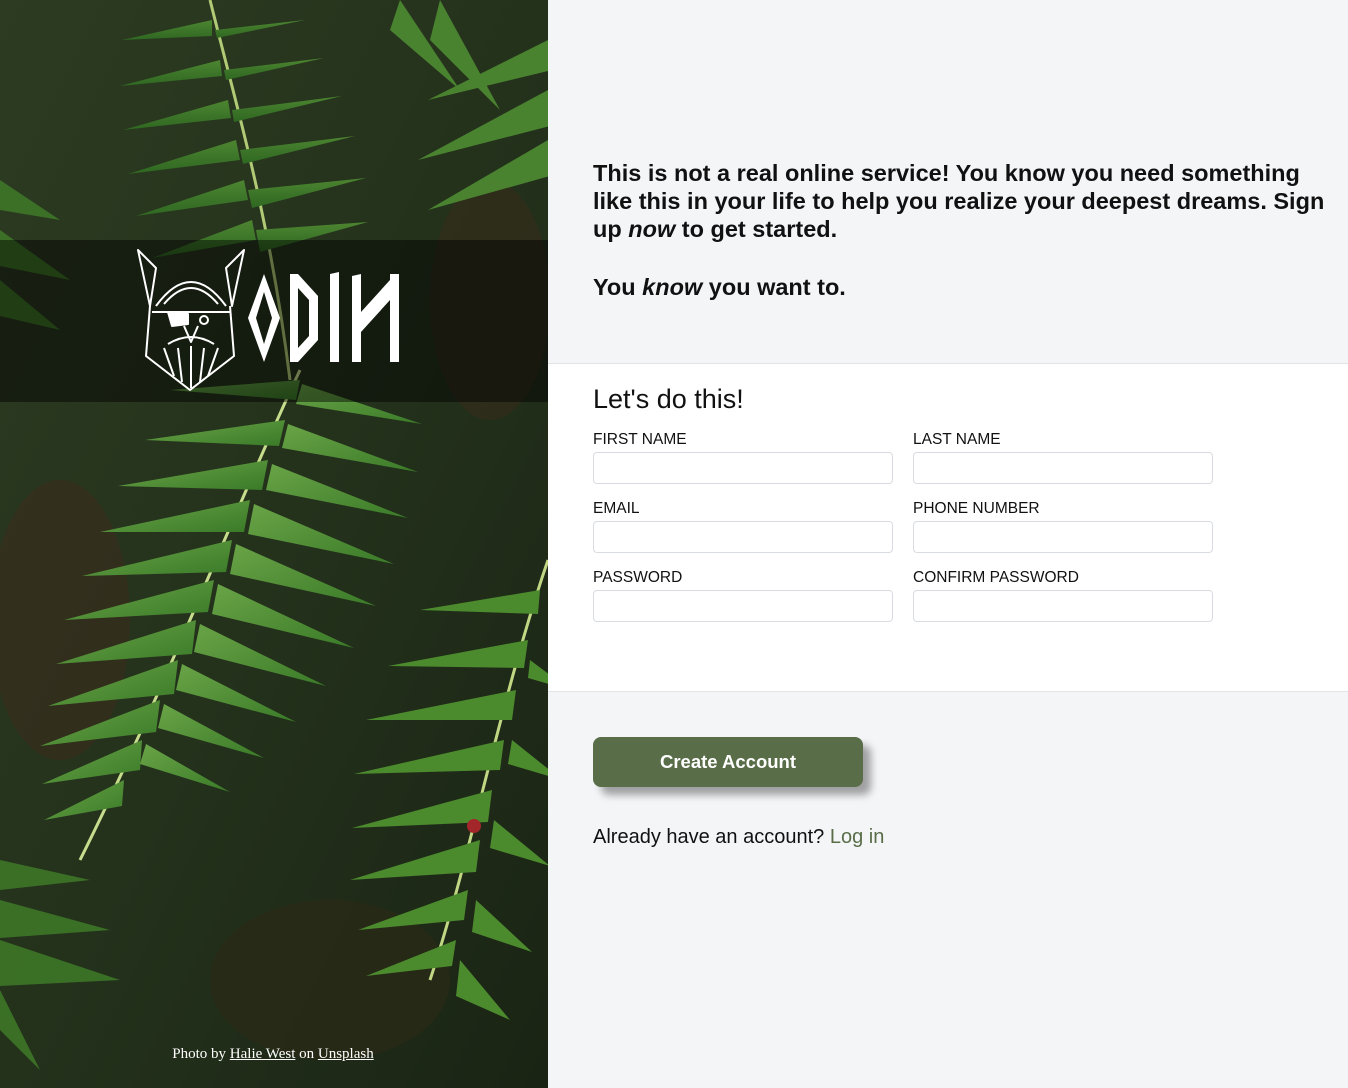 The width and height of the screenshot is (1348, 1088). What do you see at coordinates (1063, 537) in the screenshot?
I see `phone-input` at bounding box center [1063, 537].